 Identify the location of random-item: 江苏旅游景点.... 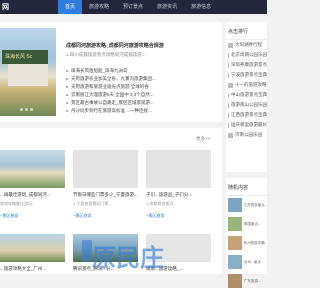
(247, 205).